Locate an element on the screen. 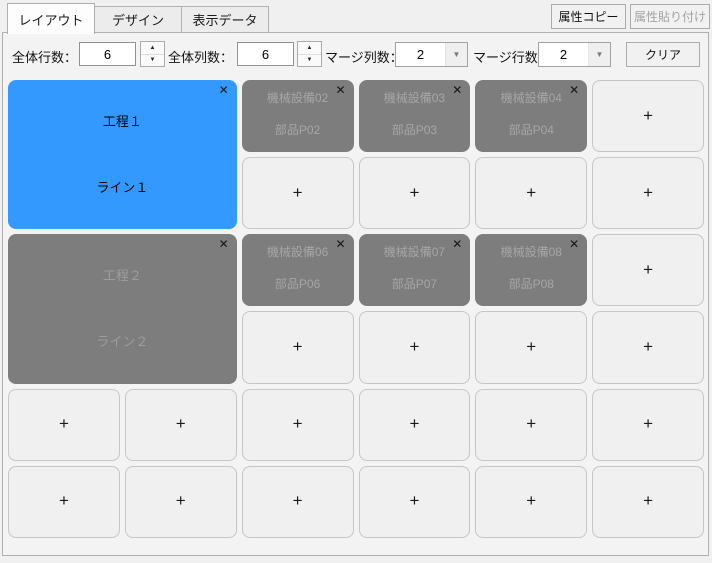 The width and height of the screenshot is (712, 563). total-rows-spinner: ▲ ▼ is located at coordinates (152, 54).